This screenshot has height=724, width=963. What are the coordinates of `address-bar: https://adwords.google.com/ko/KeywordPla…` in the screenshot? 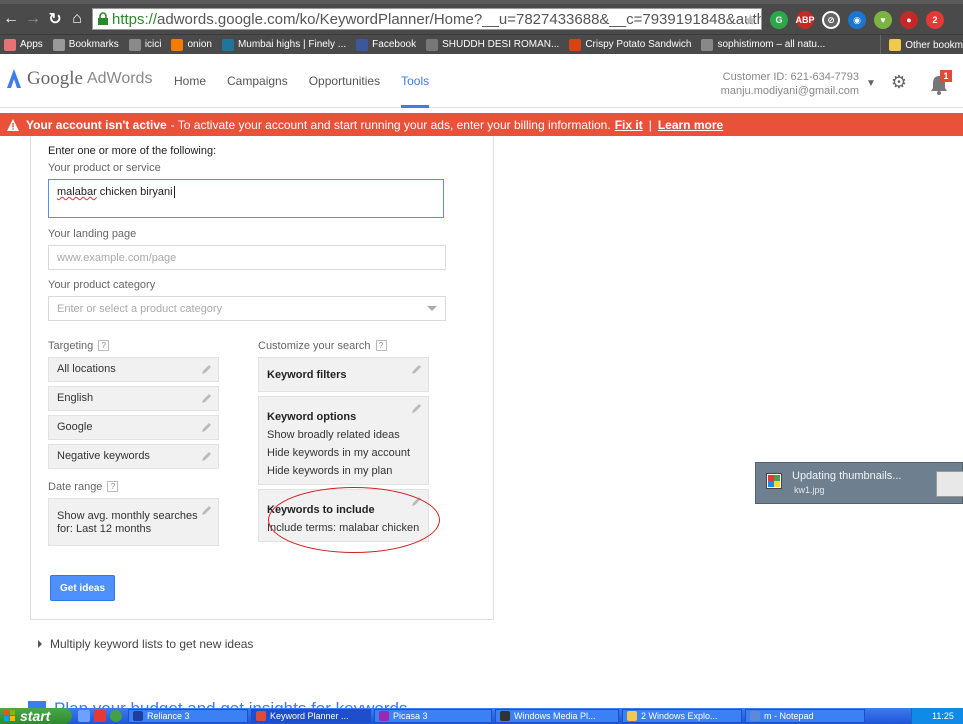 It's located at (427, 19).